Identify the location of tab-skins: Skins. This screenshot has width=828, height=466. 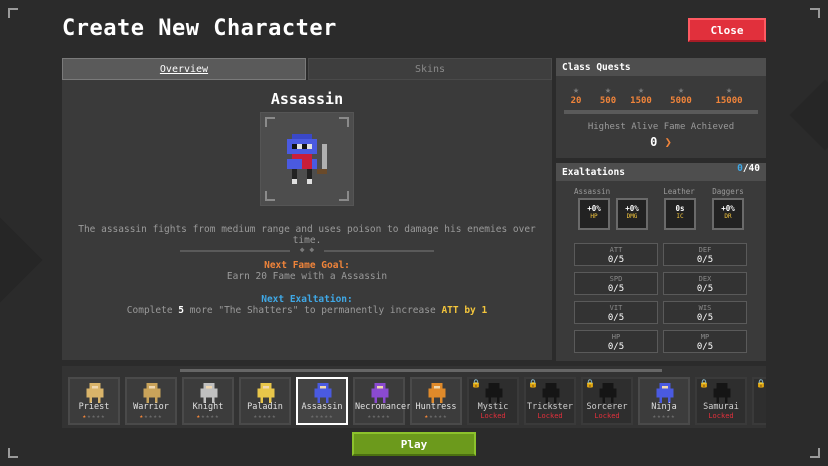
(430, 69).